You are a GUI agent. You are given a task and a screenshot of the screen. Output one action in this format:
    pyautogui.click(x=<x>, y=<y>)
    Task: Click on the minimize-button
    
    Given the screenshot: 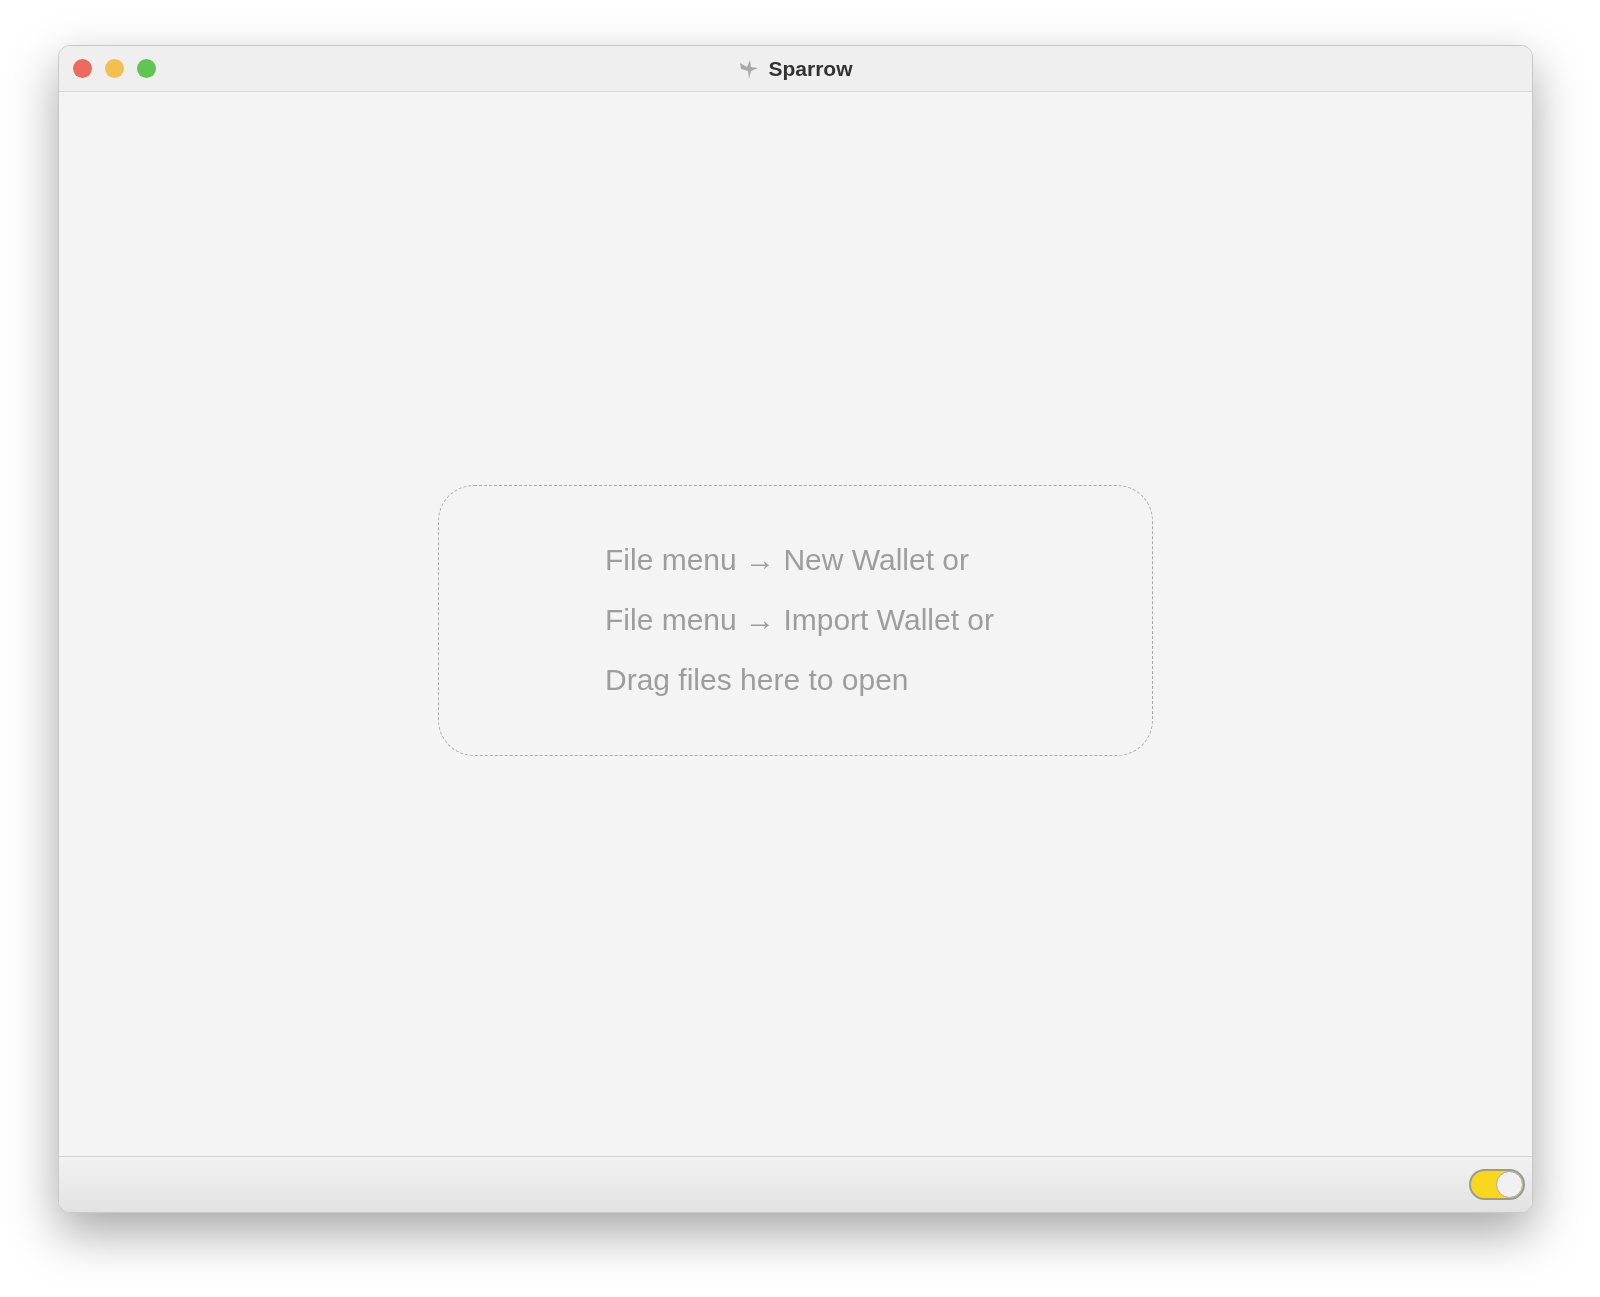 What is the action you would take?
    pyautogui.click(x=114, y=68)
    